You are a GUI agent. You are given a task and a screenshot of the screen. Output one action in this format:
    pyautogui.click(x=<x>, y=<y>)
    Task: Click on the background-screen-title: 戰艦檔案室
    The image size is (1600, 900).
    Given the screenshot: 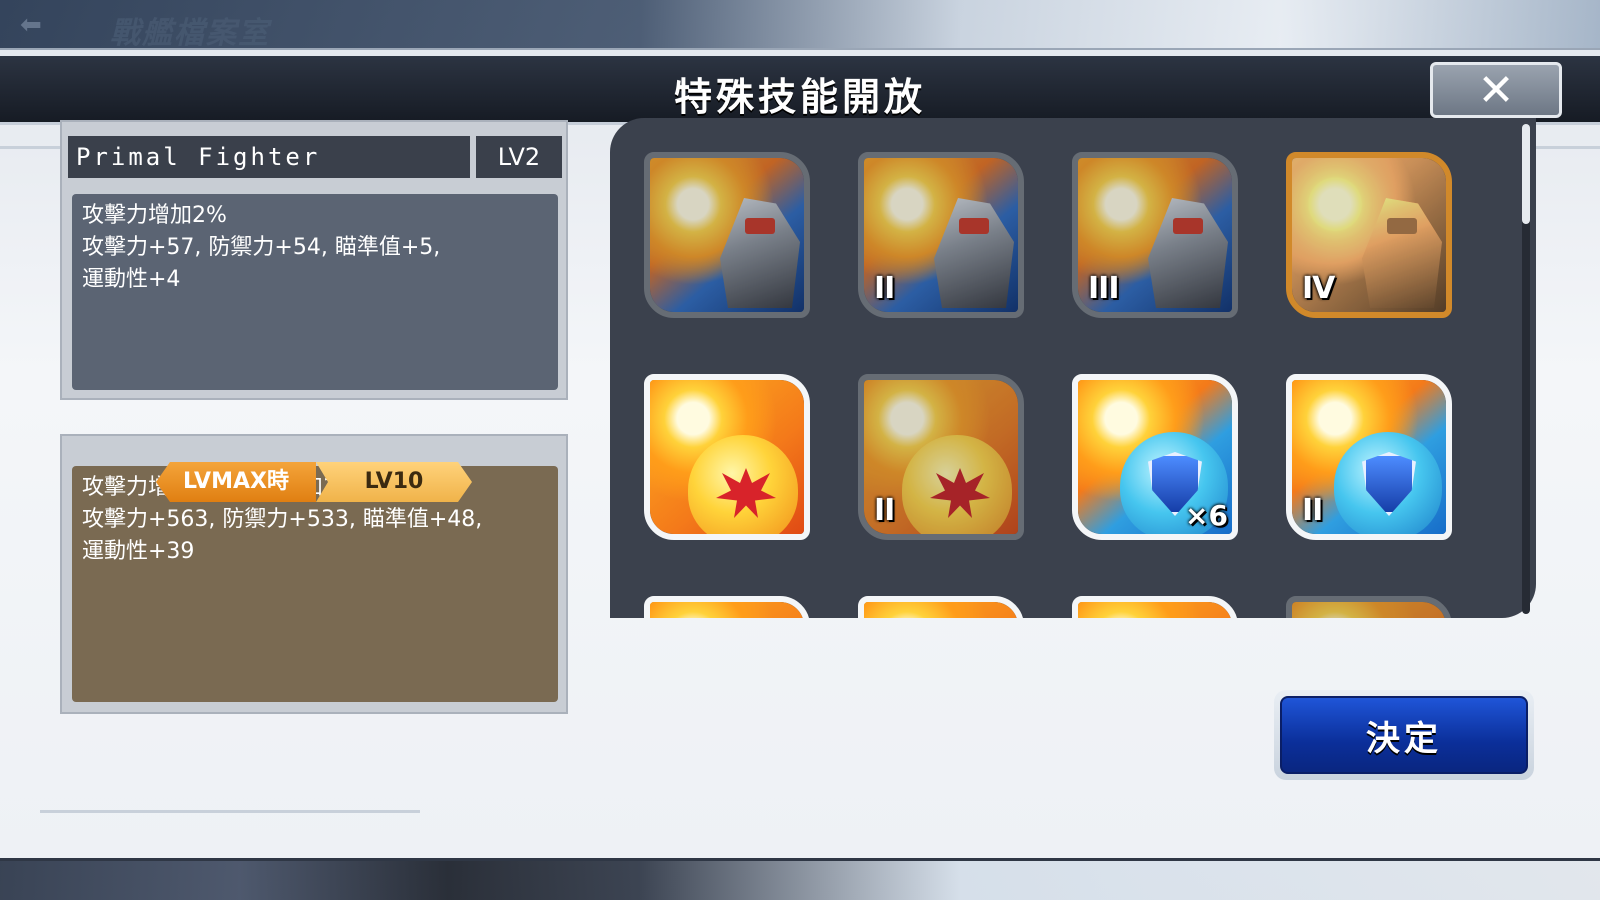 What is the action you would take?
    pyautogui.click(x=190, y=33)
    